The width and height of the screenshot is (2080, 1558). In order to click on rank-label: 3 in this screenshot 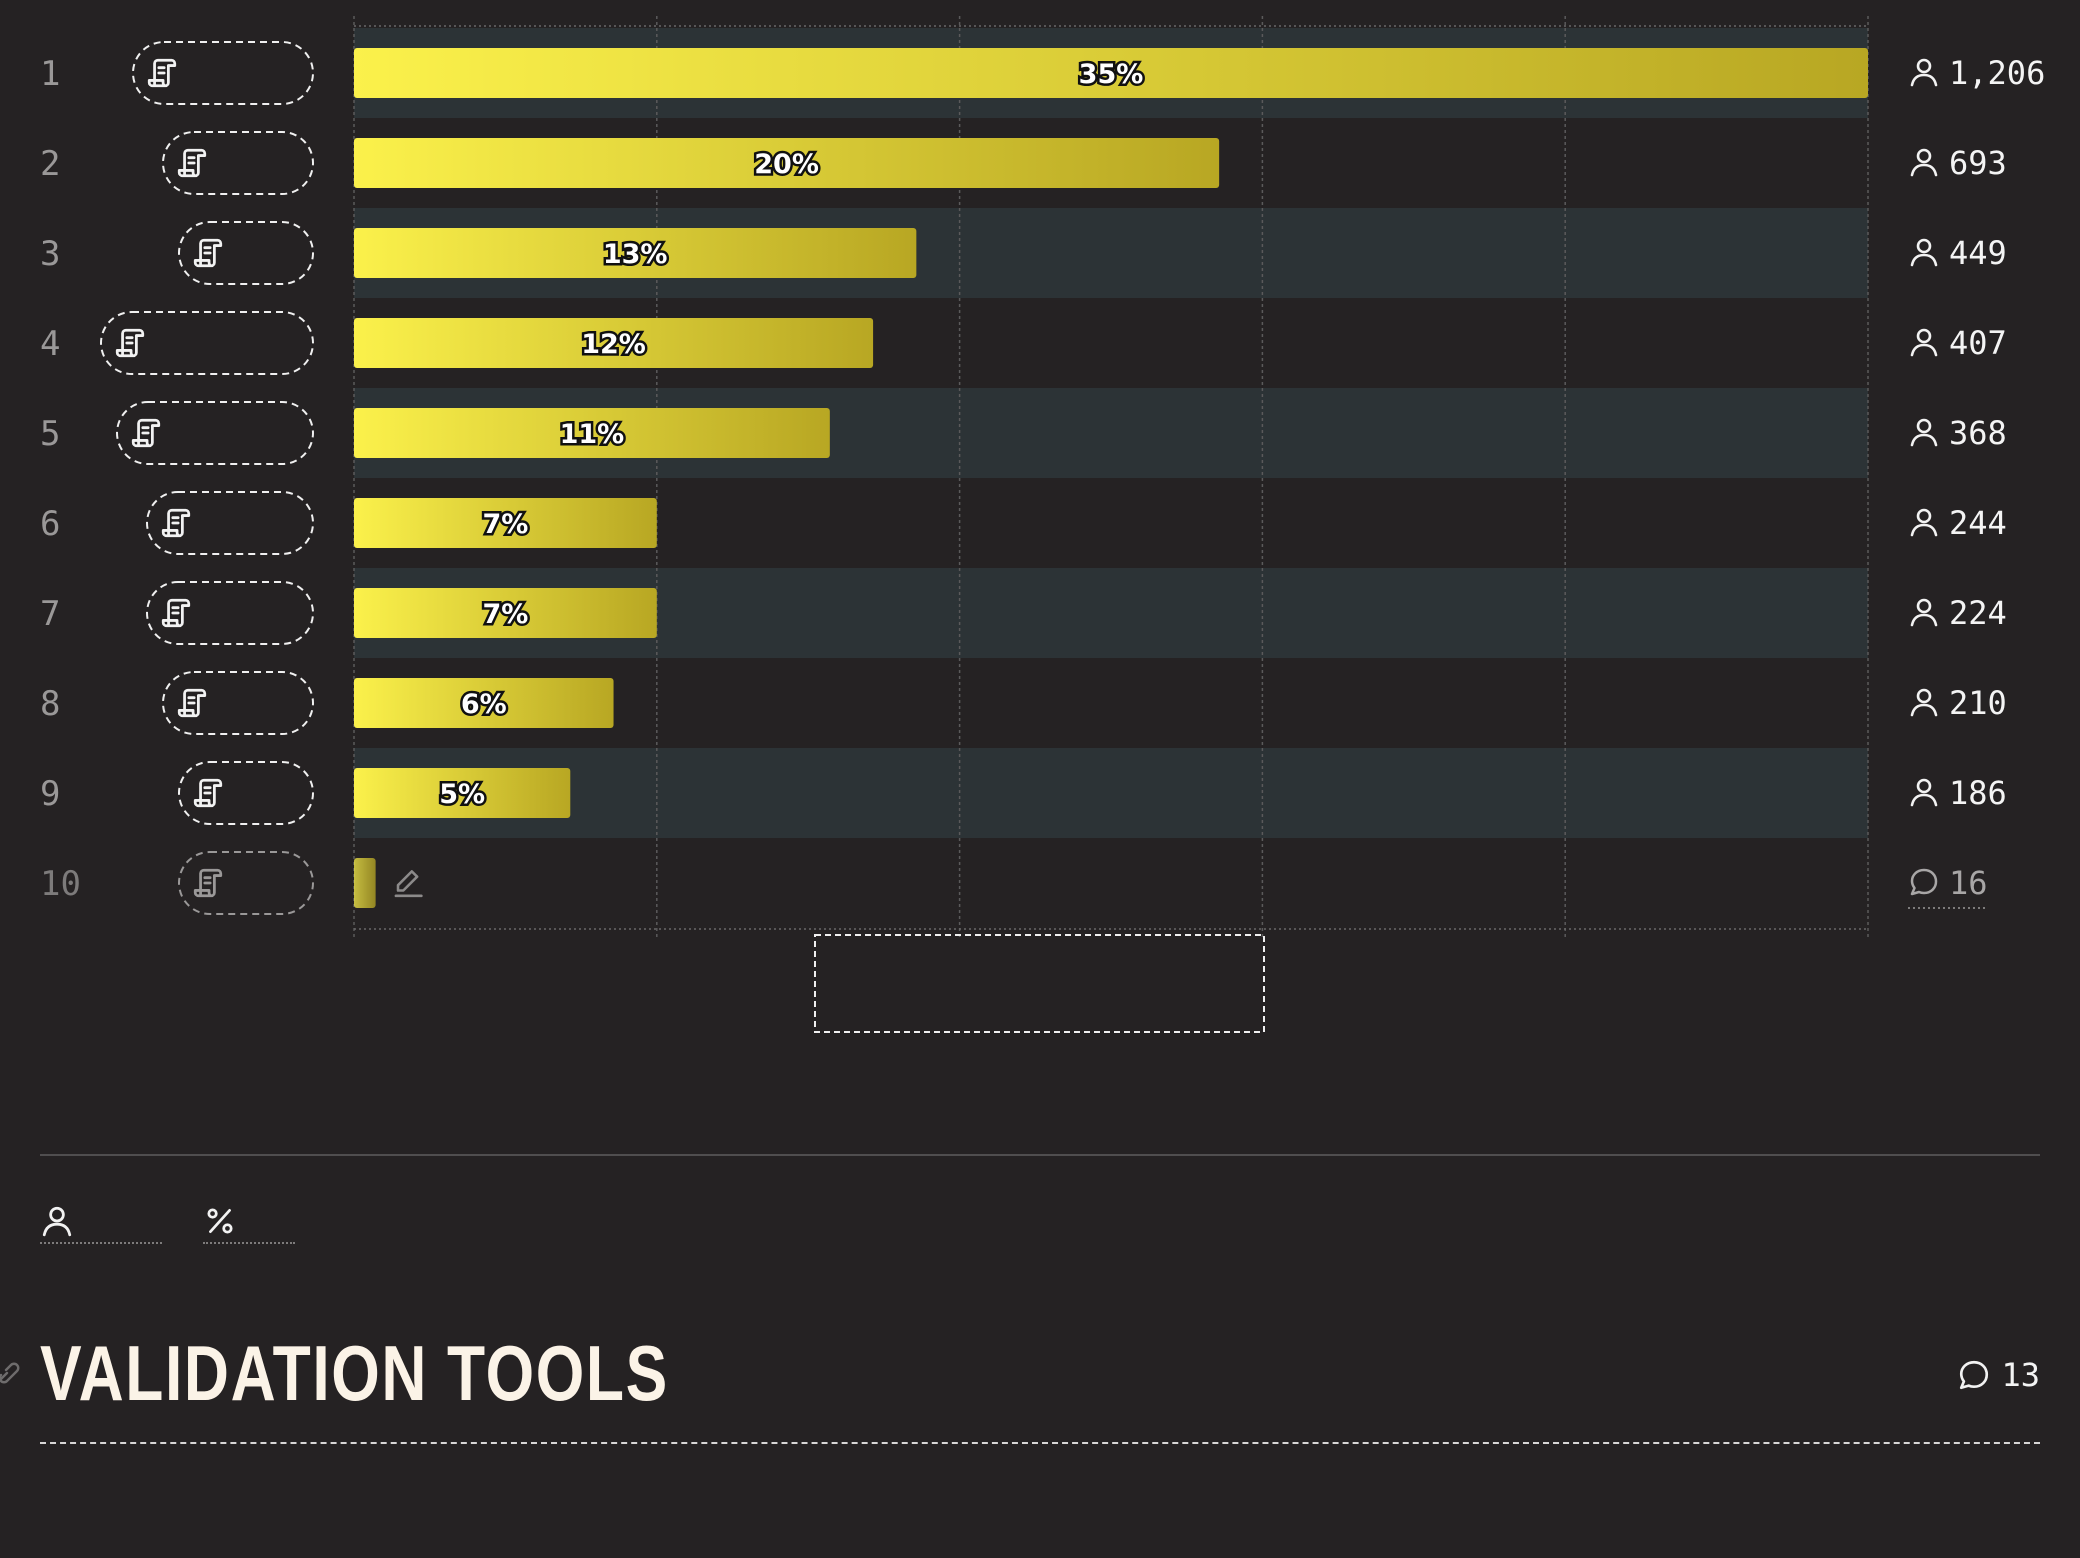, I will do `click(50, 254)`.